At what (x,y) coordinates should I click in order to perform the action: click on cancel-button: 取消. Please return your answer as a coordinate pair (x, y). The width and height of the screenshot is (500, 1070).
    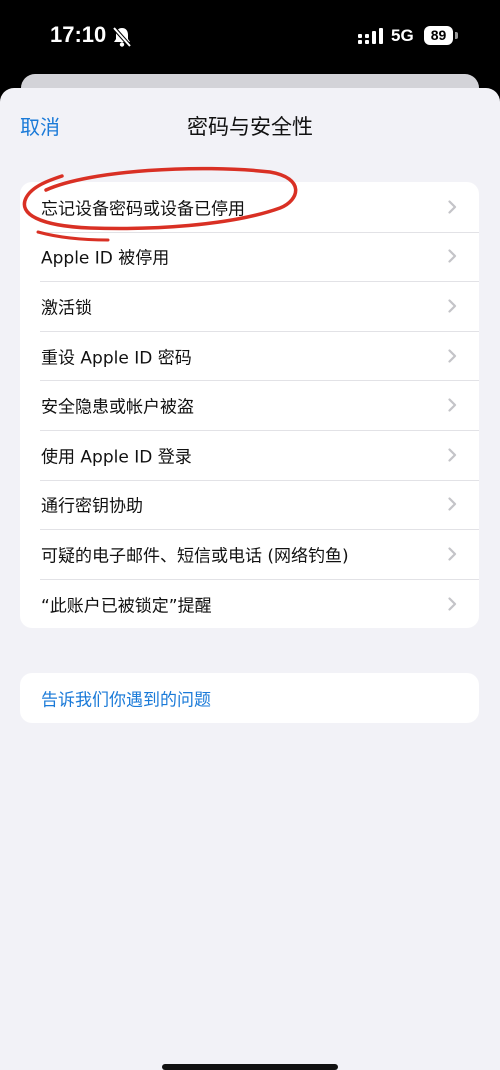
    Looking at the image, I should click on (40, 125).